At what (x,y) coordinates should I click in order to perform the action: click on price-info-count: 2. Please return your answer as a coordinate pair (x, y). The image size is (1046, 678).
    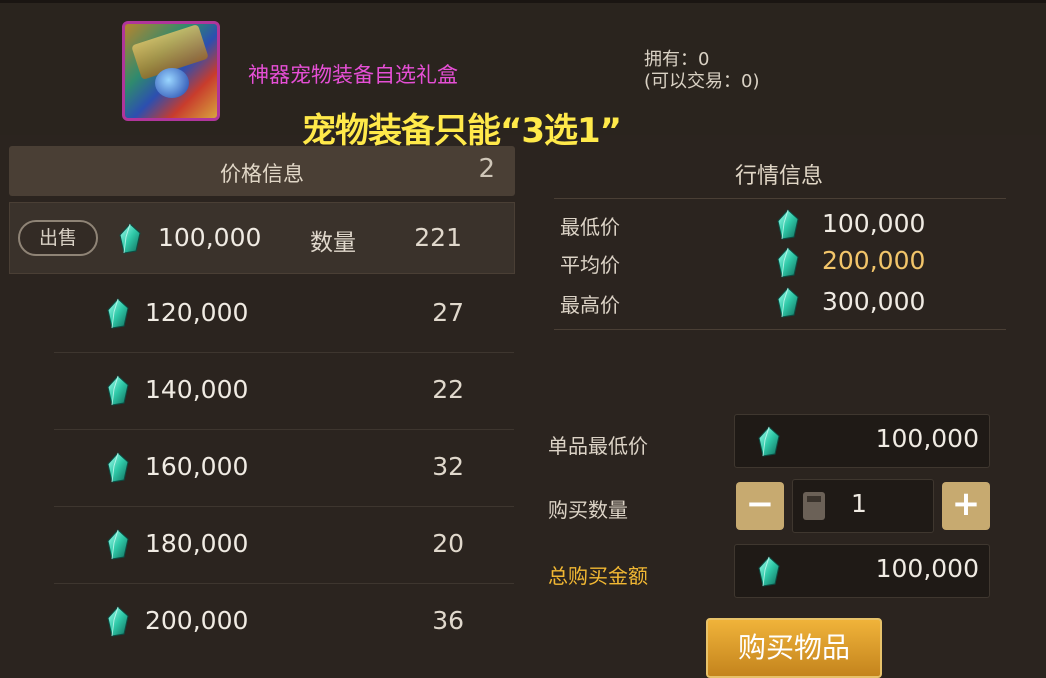
    Looking at the image, I should click on (486, 169).